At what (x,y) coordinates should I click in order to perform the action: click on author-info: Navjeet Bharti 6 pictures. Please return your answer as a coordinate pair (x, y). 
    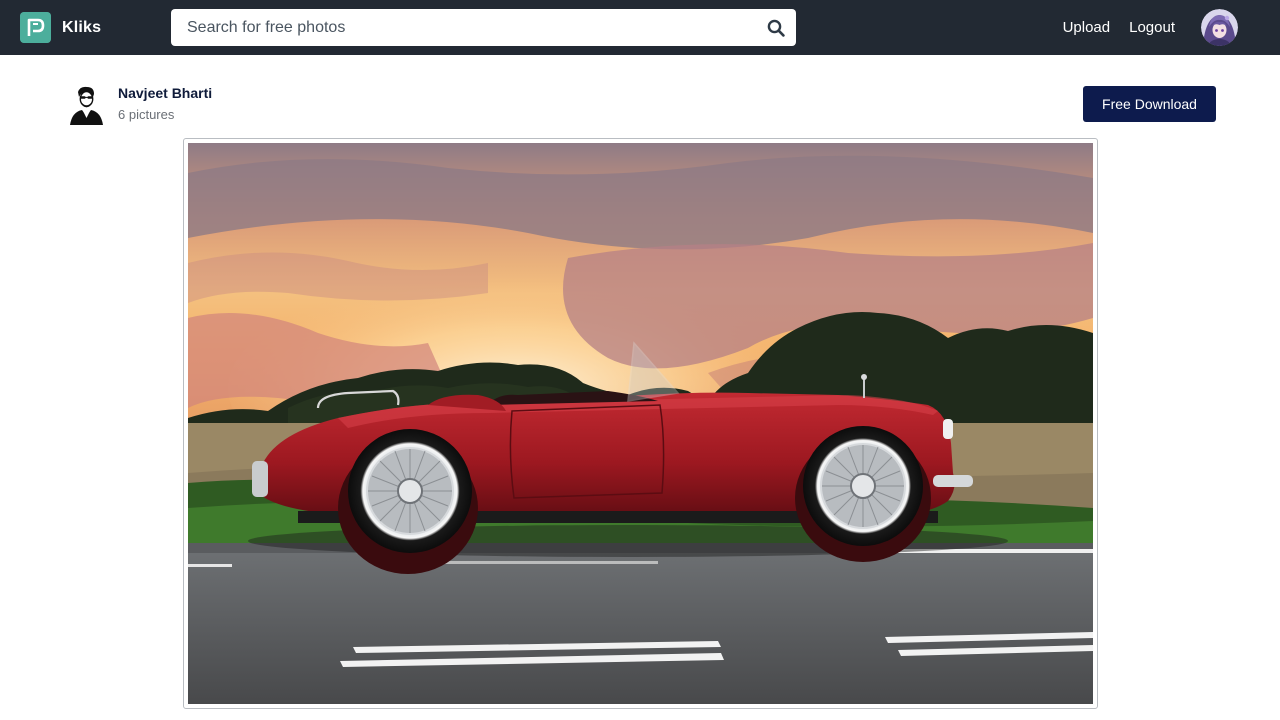
    Looking at the image, I should click on (139, 105).